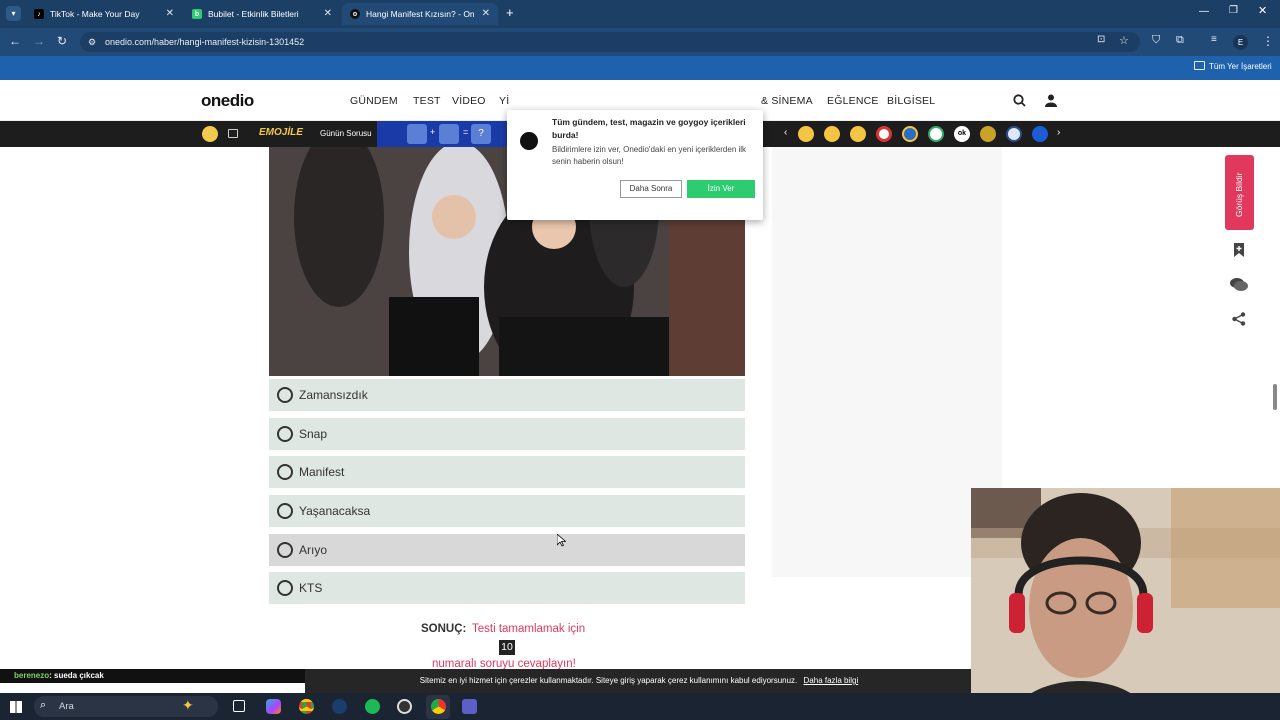 The image size is (1280, 720). Describe the element at coordinates (1275, 397) in the screenshot. I see `page-scrollbar-thumb` at that location.